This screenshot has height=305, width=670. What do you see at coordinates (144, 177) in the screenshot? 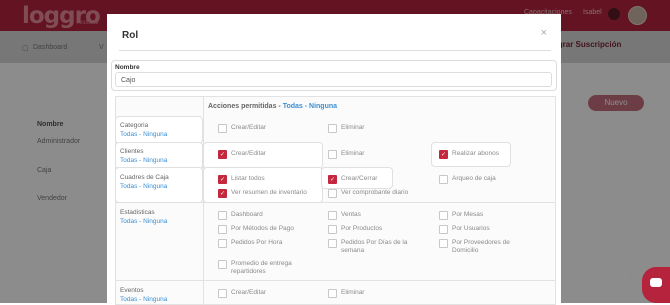
I see `category-name: Cuadres de Caja` at bounding box center [144, 177].